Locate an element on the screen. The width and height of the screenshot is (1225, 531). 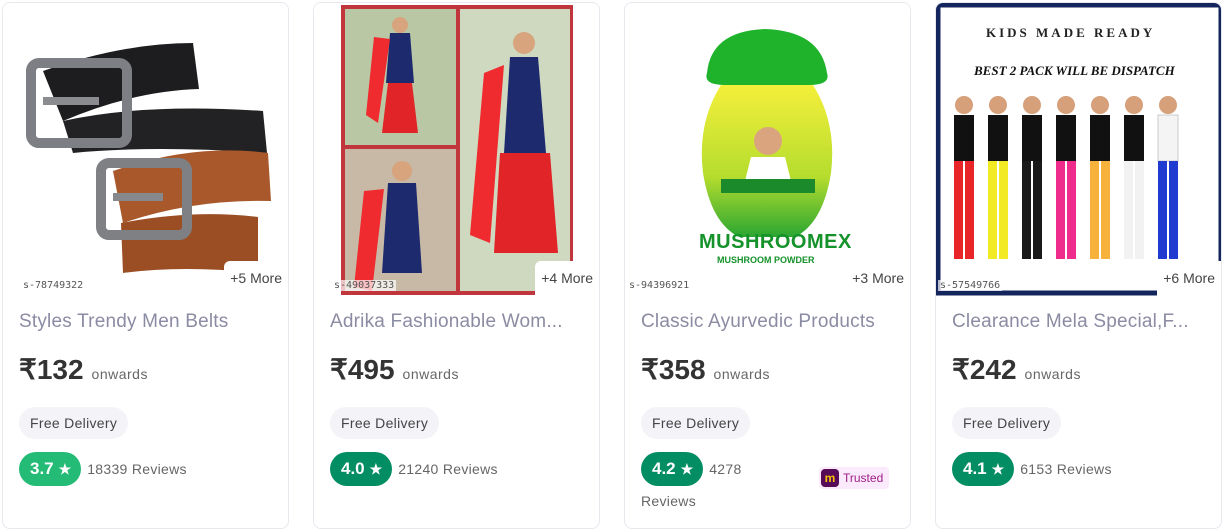
price: ₹495 is located at coordinates (362, 369).